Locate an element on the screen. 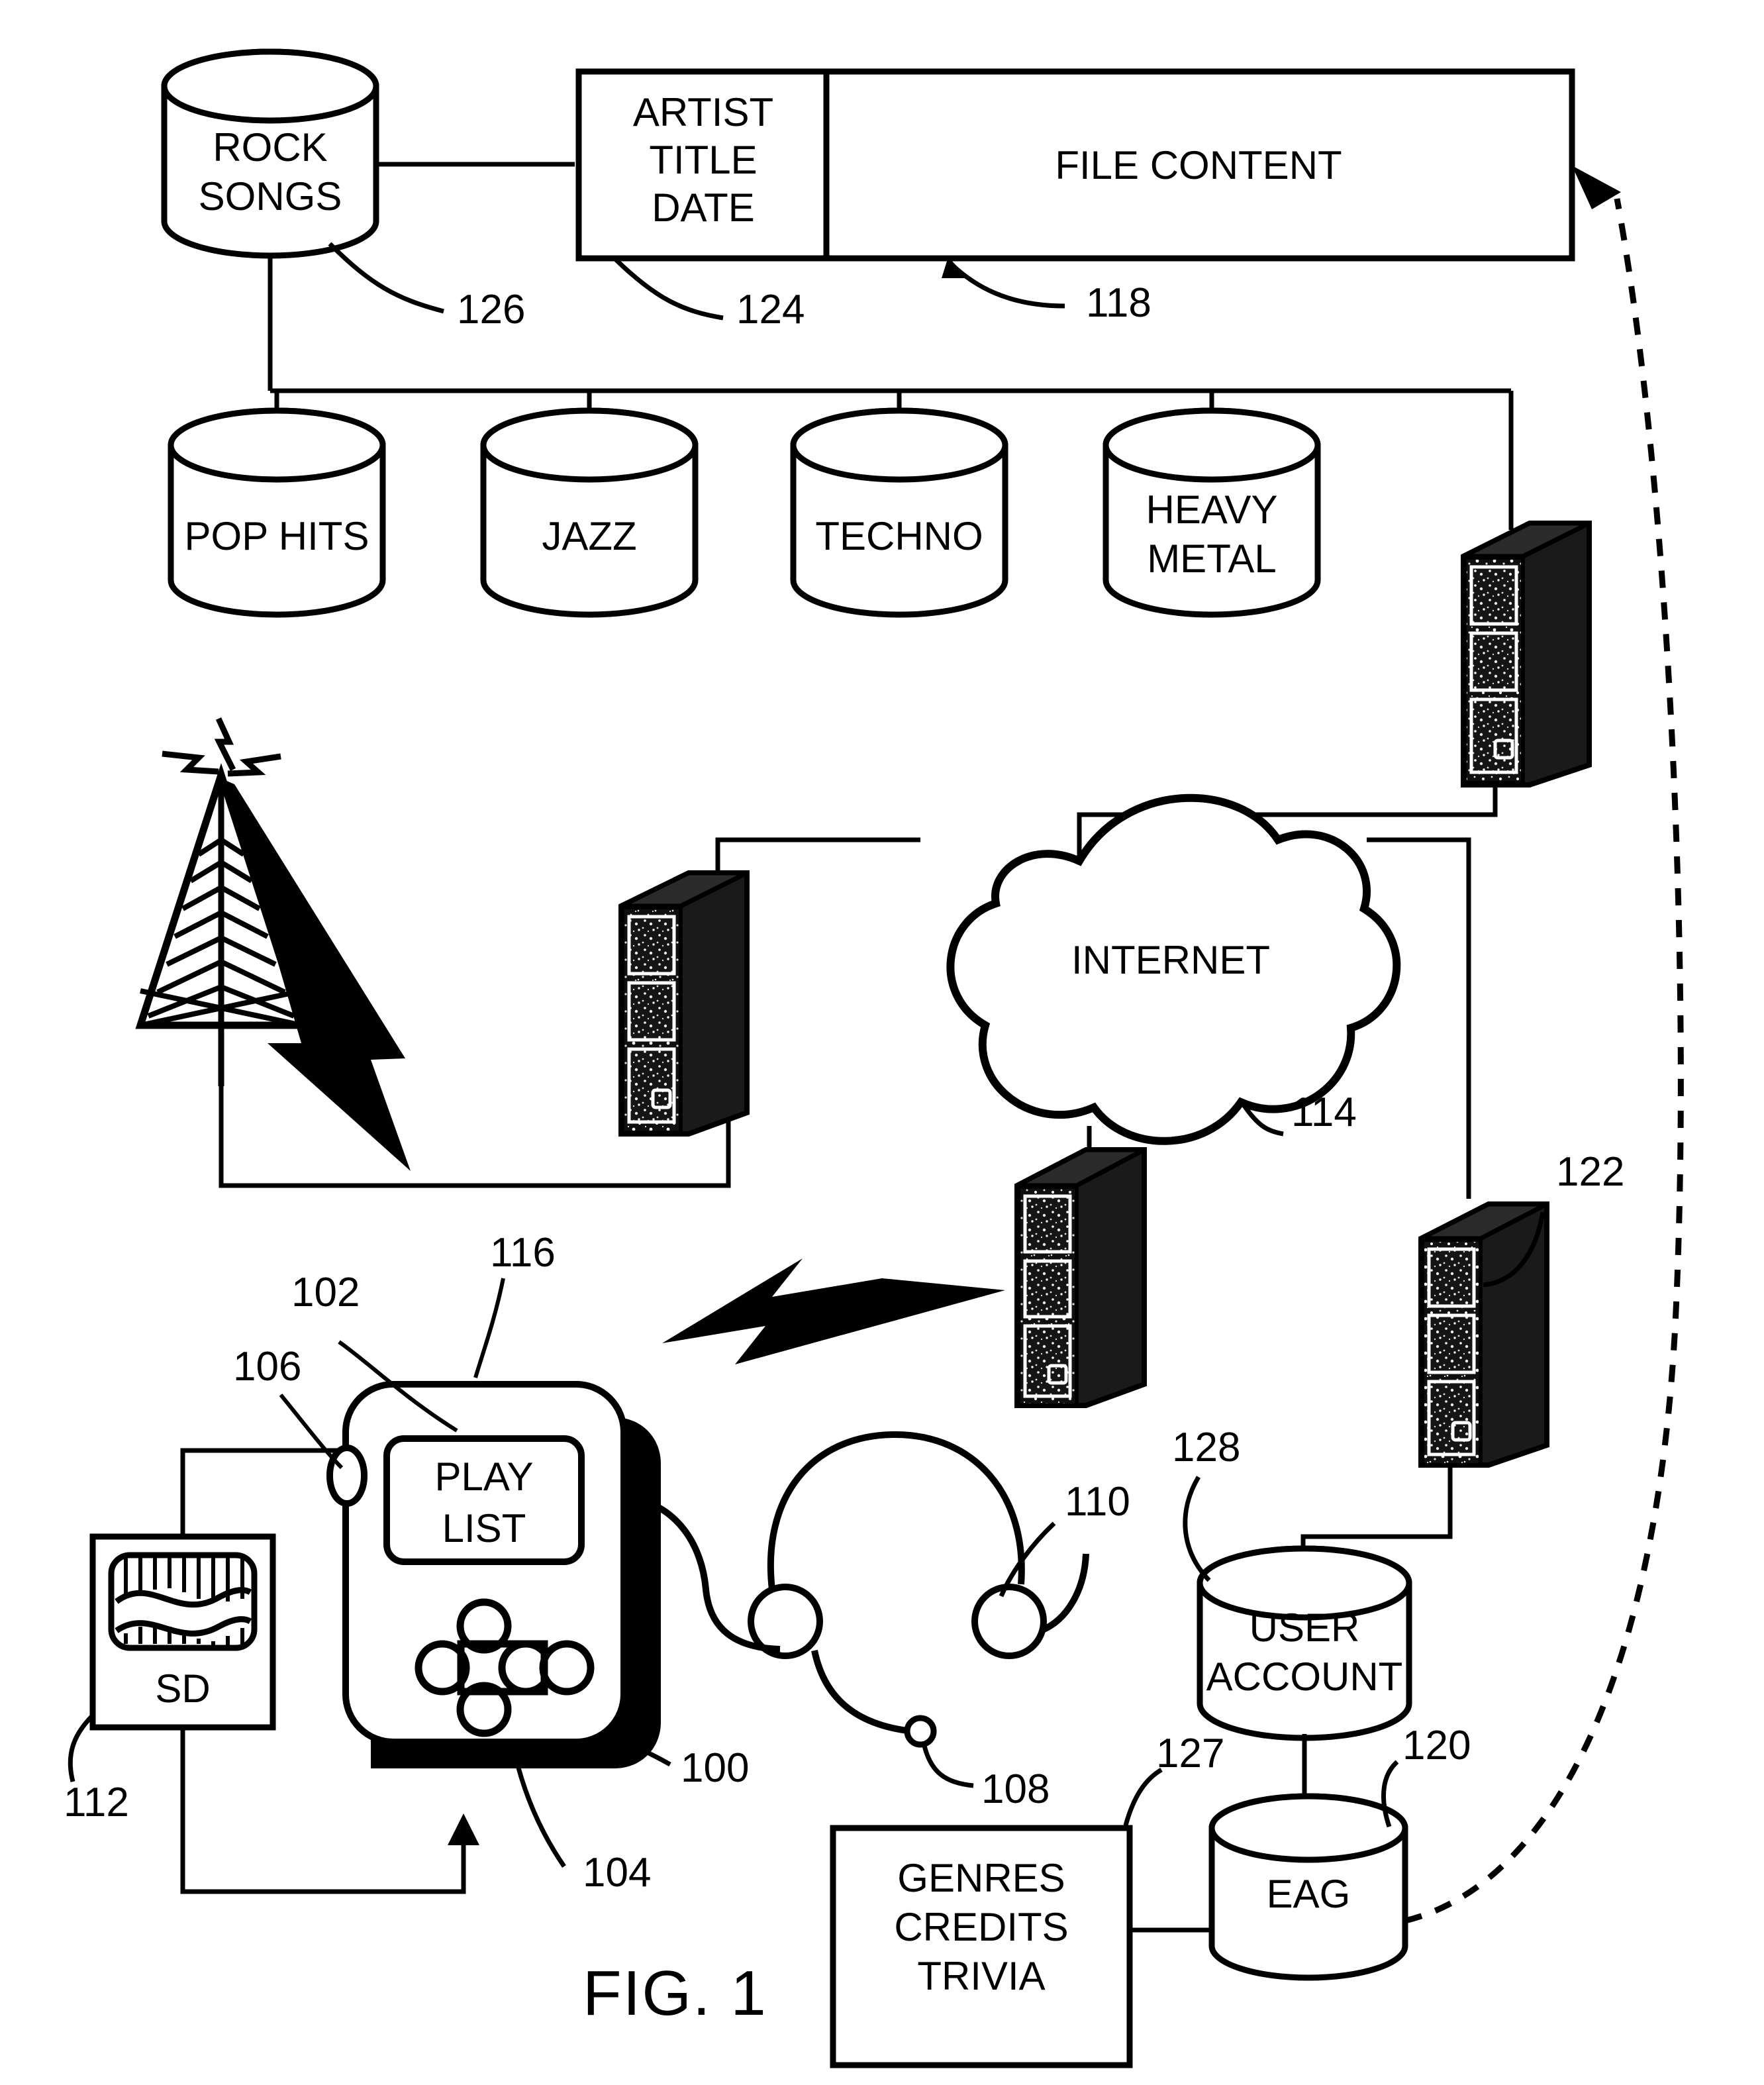 This screenshot has height=2085, width=1764. sd-card-label: SD is located at coordinates (182, 1689).